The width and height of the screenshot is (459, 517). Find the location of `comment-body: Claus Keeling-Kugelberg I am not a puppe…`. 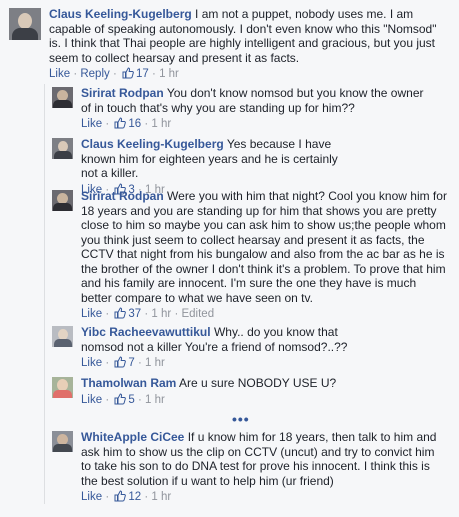

comment-body: Claus Keeling-Kugelberg I am not a puppe… is located at coordinates (250, 44).